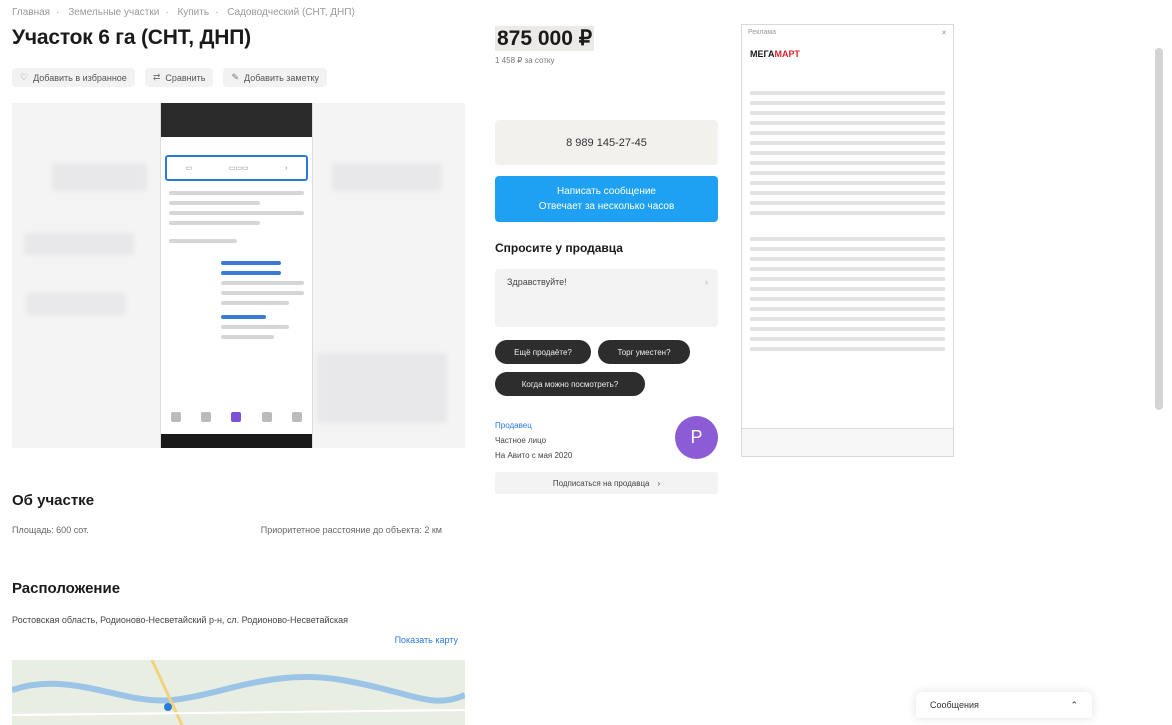  Describe the element at coordinates (533, 425) in the screenshot. I see `seller-name: Продавец` at that location.